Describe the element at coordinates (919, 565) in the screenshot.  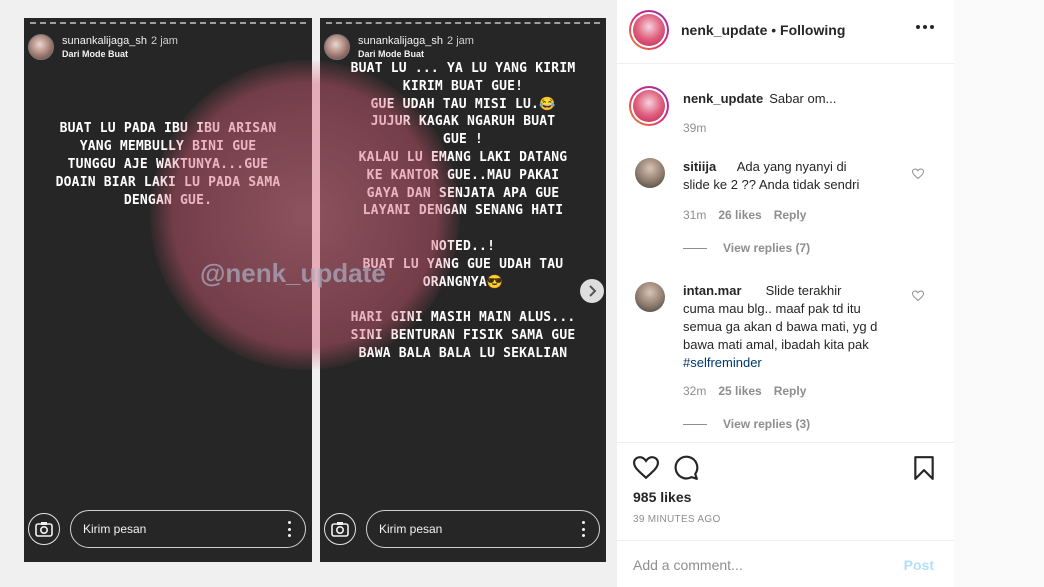
I see `post-comment-button: Post` at that location.